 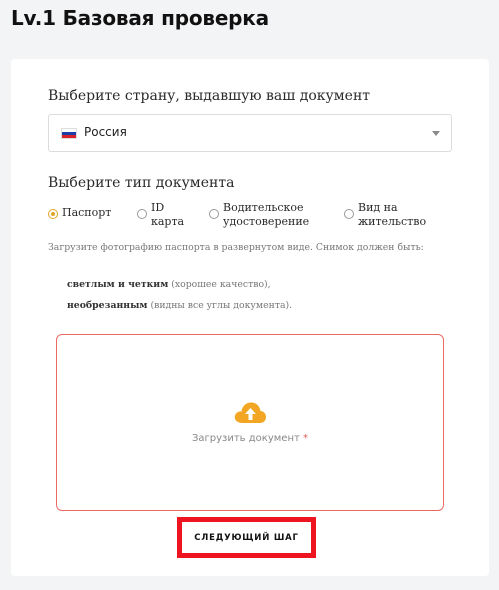 What do you see at coordinates (246, 537) in the screenshot?
I see `next-step-button: СЛЕДУЮЩИЙ ШАГ` at bounding box center [246, 537].